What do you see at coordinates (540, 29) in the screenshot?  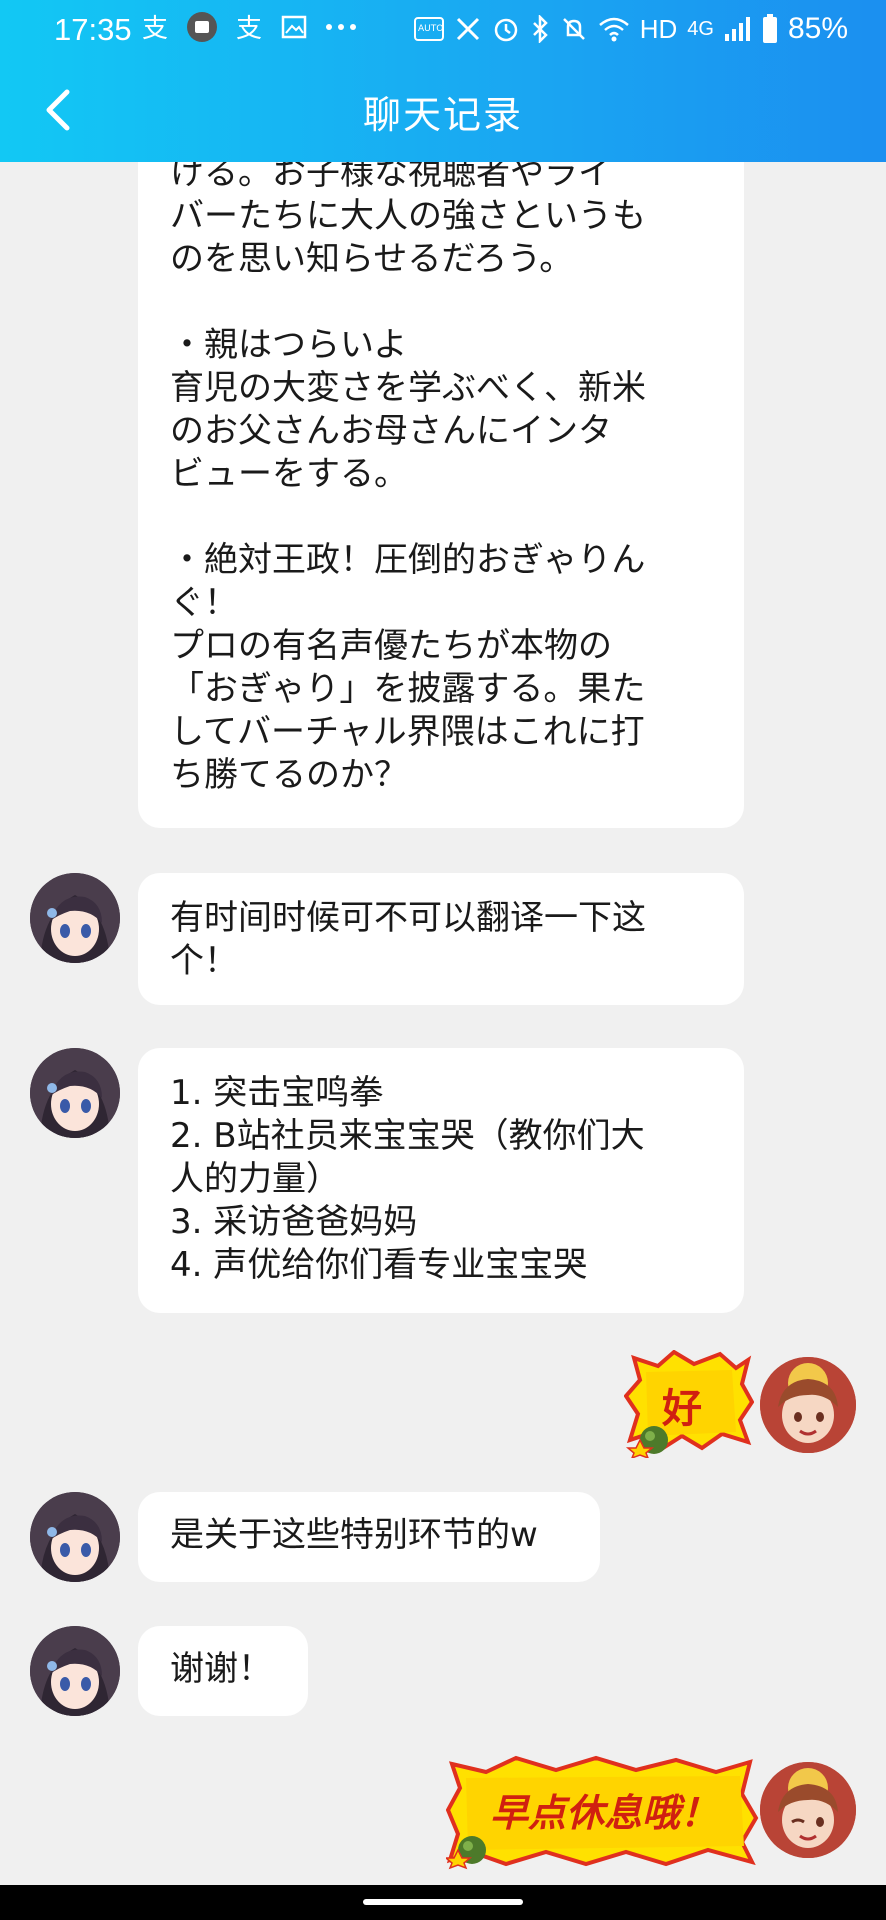 I see `bluetooth-icon` at bounding box center [540, 29].